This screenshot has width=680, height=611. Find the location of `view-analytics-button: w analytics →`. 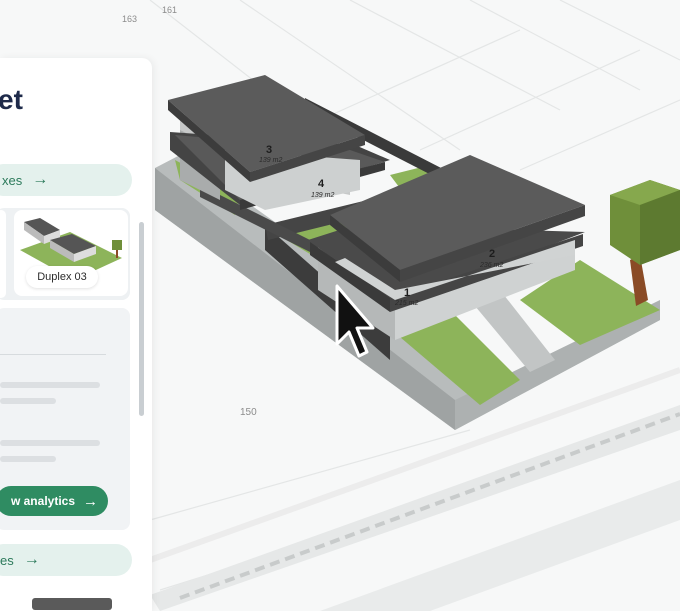

view-analytics-button: w analytics → is located at coordinates (54, 501).